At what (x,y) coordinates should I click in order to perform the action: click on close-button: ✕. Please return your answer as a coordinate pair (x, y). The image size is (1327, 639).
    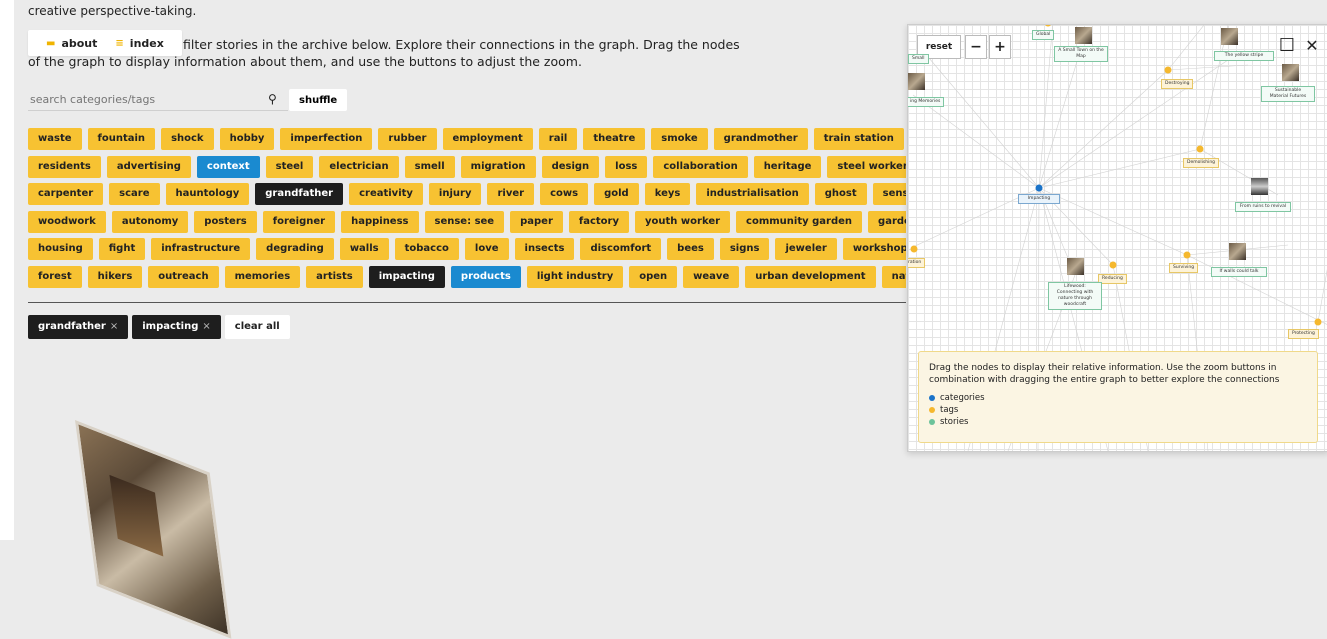
    Looking at the image, I should click on (1312, 45).